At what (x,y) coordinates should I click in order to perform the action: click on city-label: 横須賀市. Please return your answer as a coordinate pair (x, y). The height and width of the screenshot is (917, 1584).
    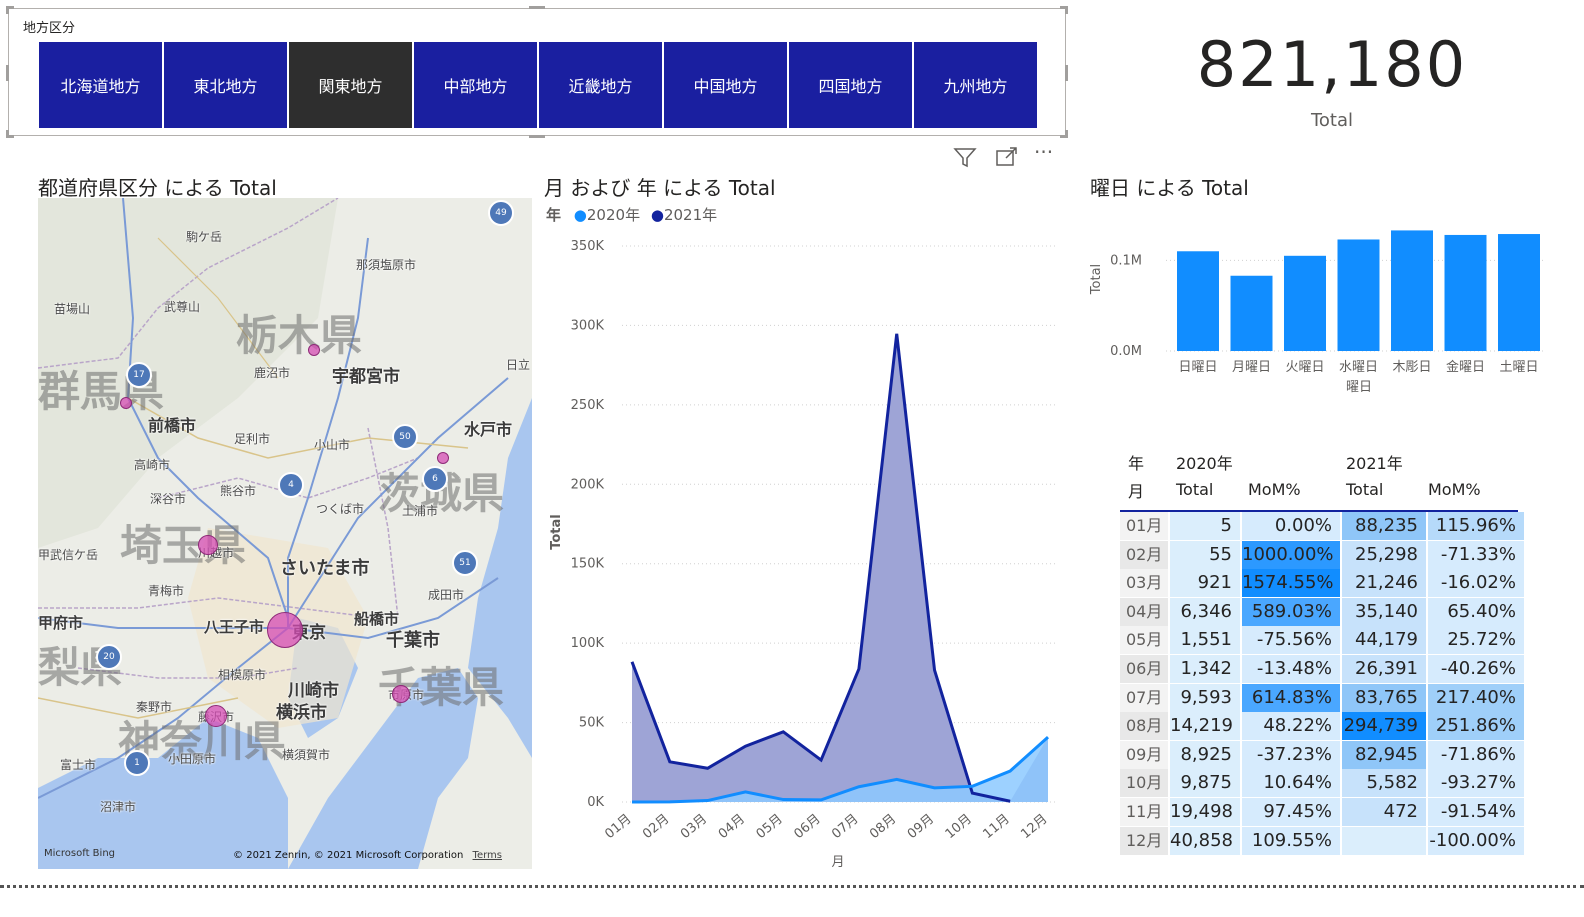
    Looking at the image, I should click on (306, 755).